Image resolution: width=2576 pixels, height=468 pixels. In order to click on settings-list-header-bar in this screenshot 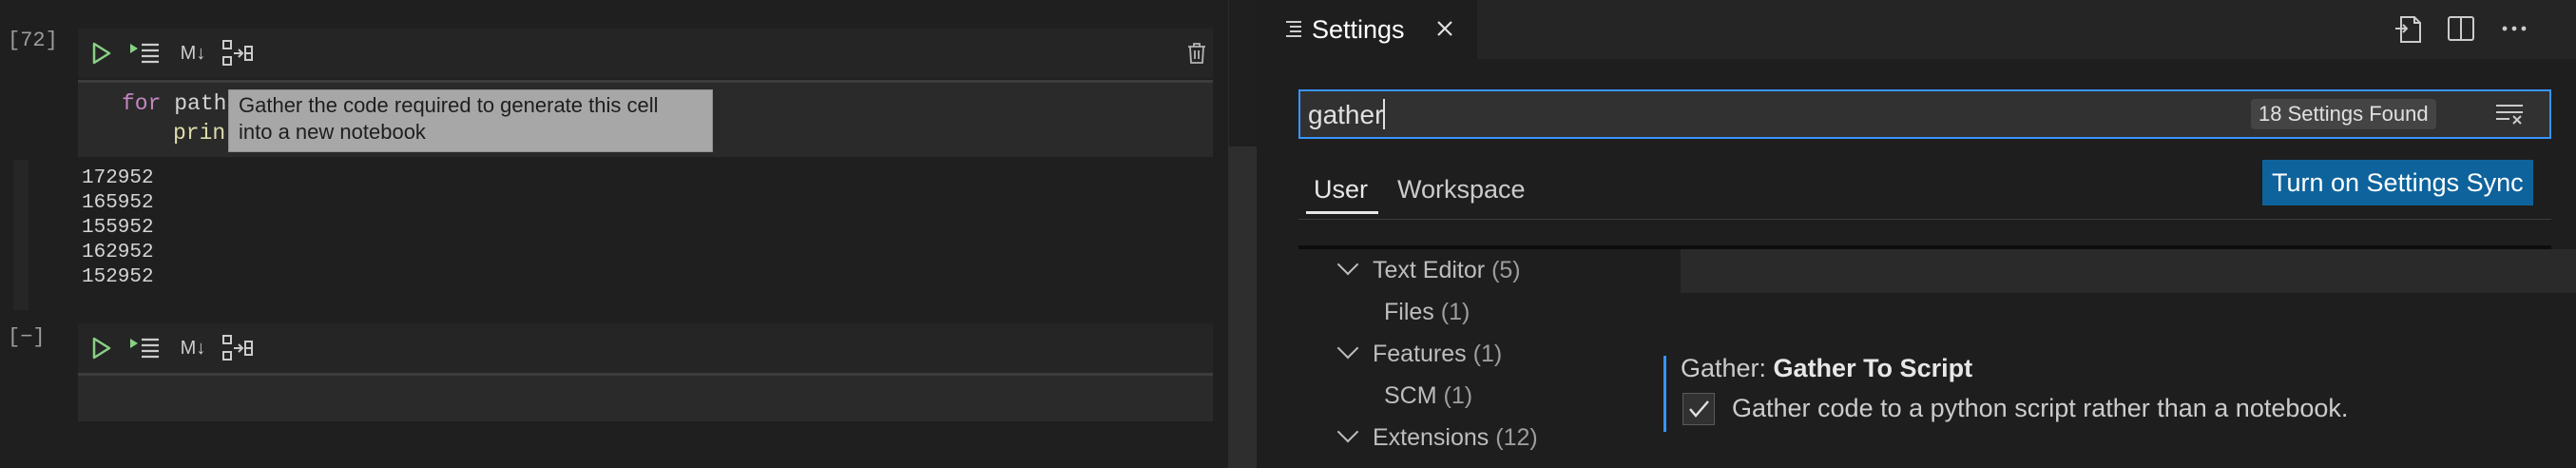, I will do `click(2128, 271)`.